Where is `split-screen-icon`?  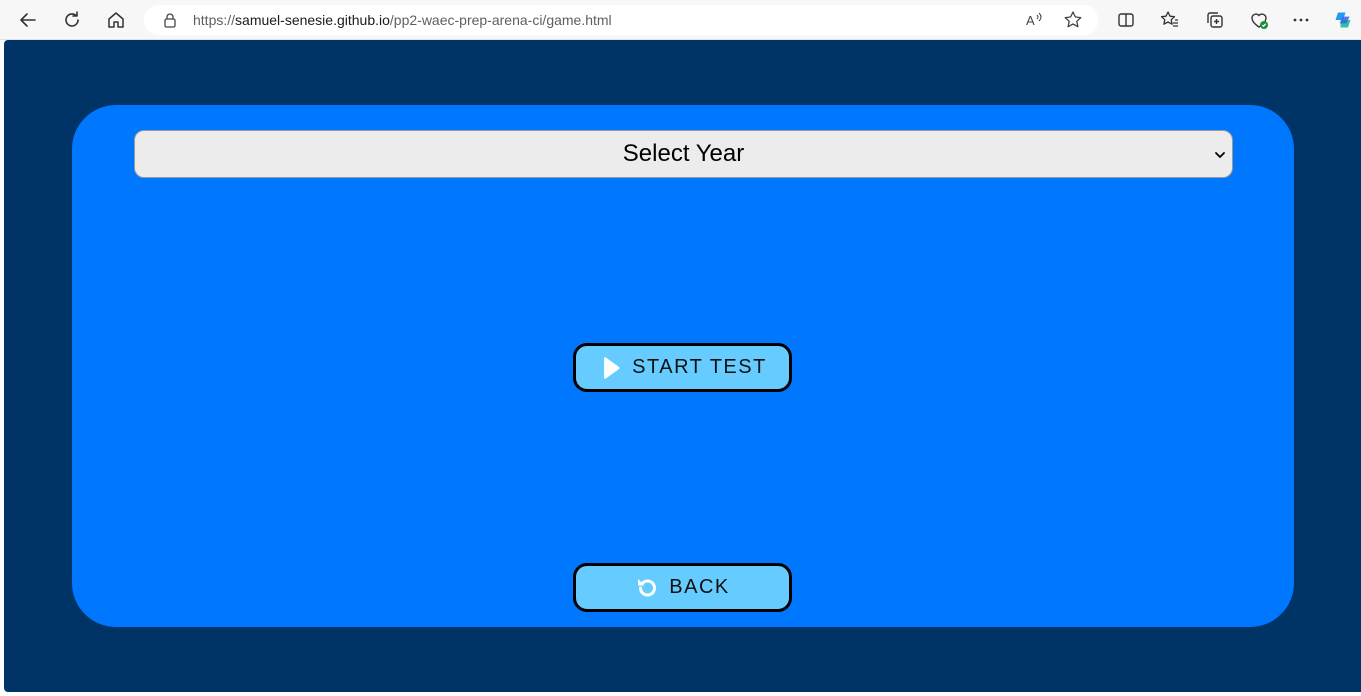
split-screen-icon is located at coordinates (1126, 20).